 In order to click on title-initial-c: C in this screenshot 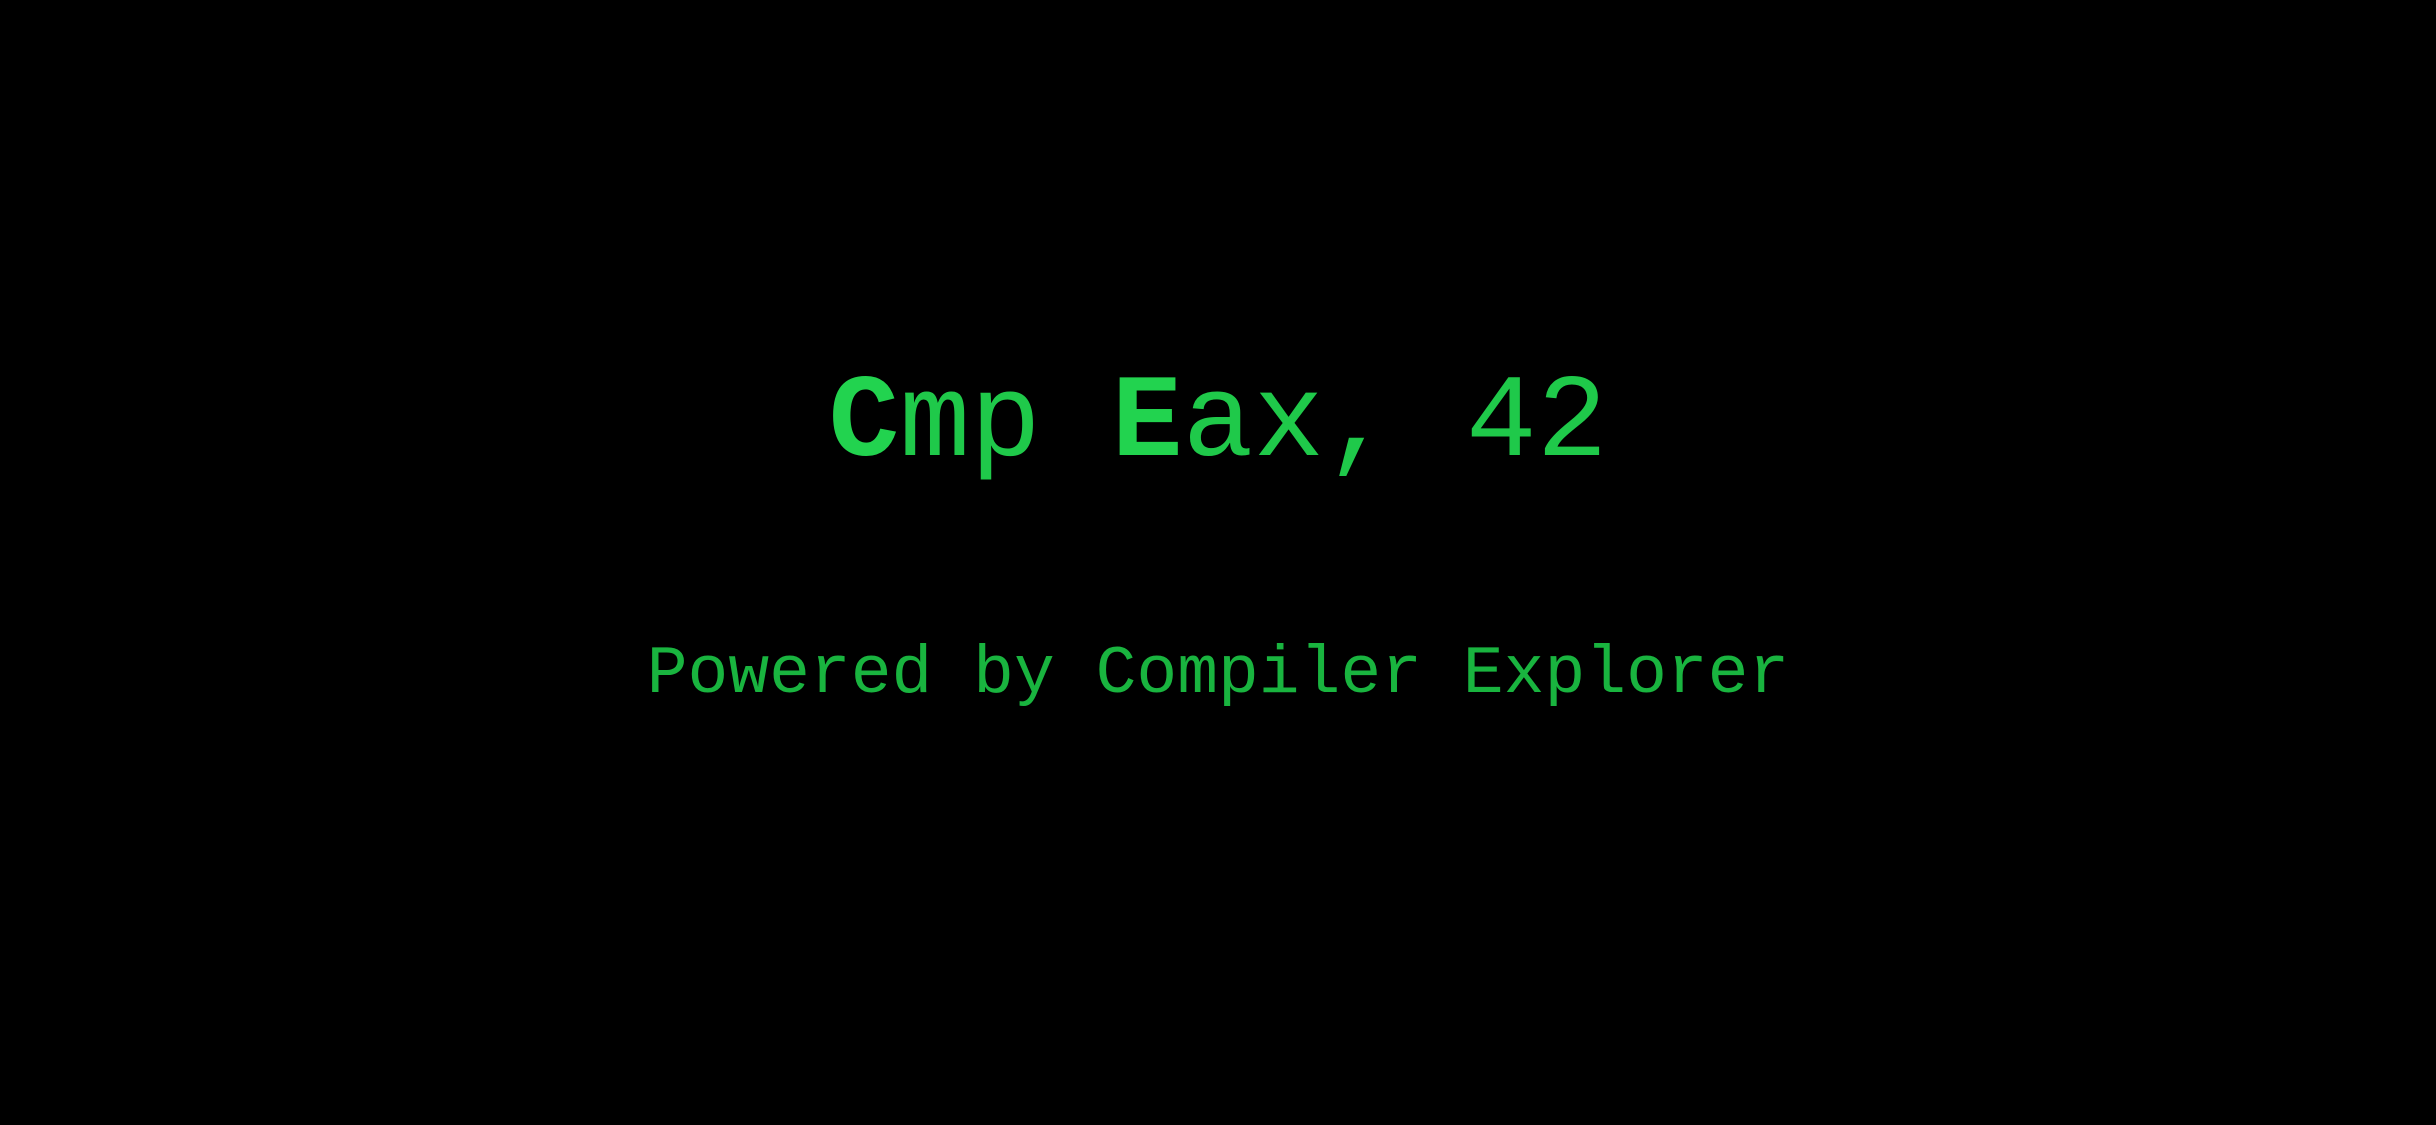, I will do `click(864, 424)`.